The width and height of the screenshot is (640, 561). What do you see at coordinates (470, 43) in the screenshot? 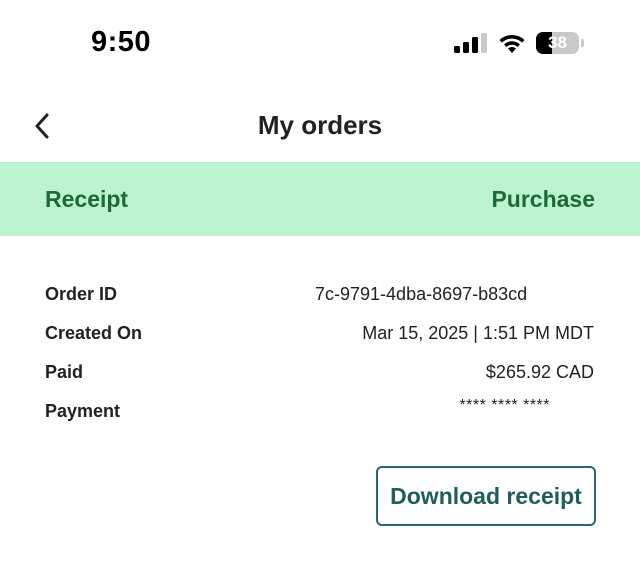
I see `signal-icon` at bounding box center [470, 43].